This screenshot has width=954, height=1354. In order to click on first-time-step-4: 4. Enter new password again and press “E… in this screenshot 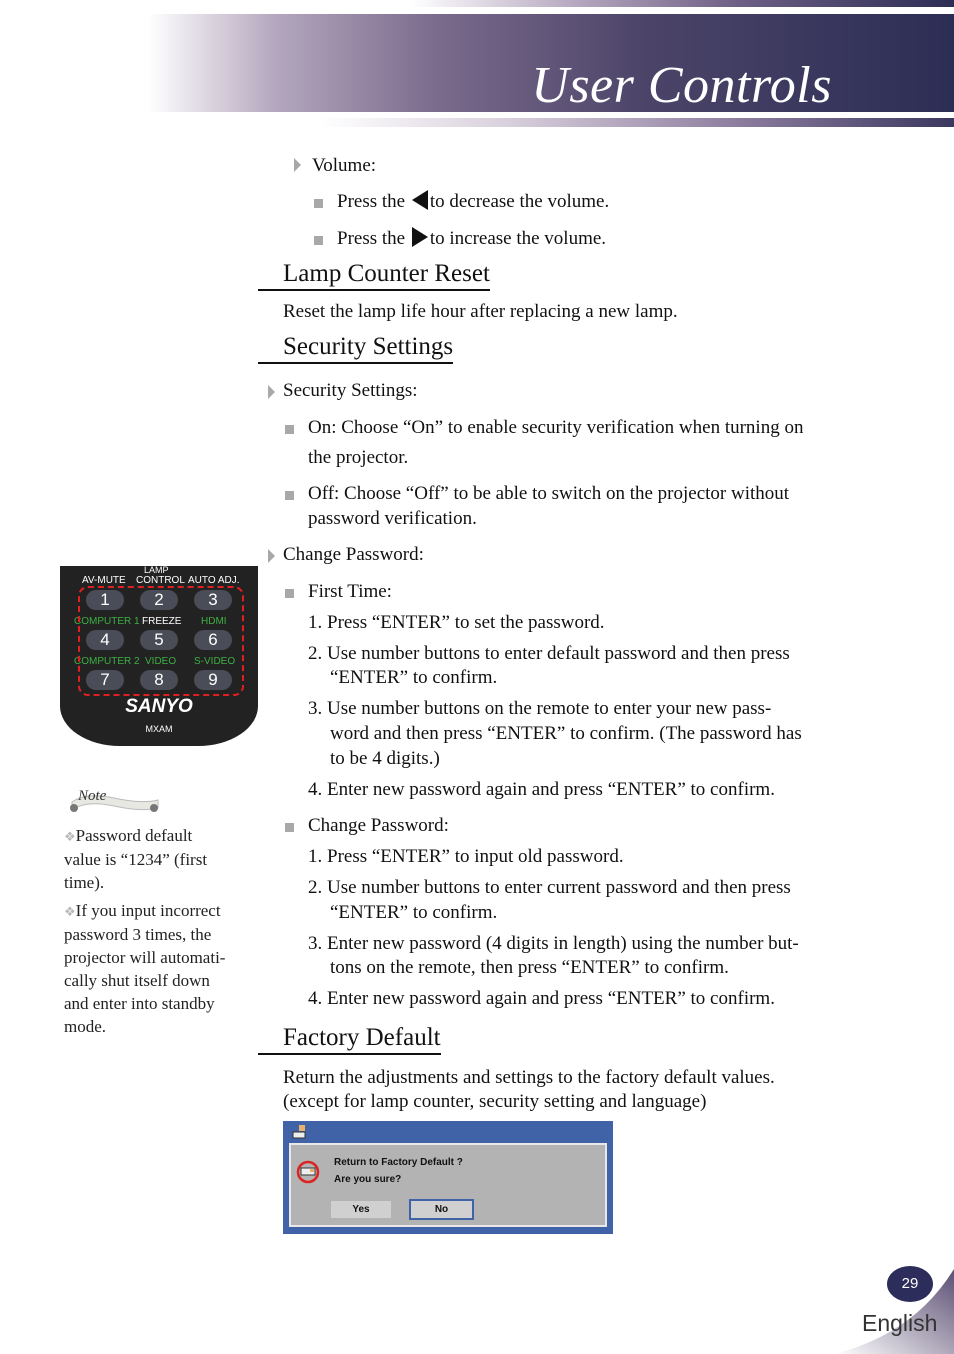, I will do `click(541, 789)`.